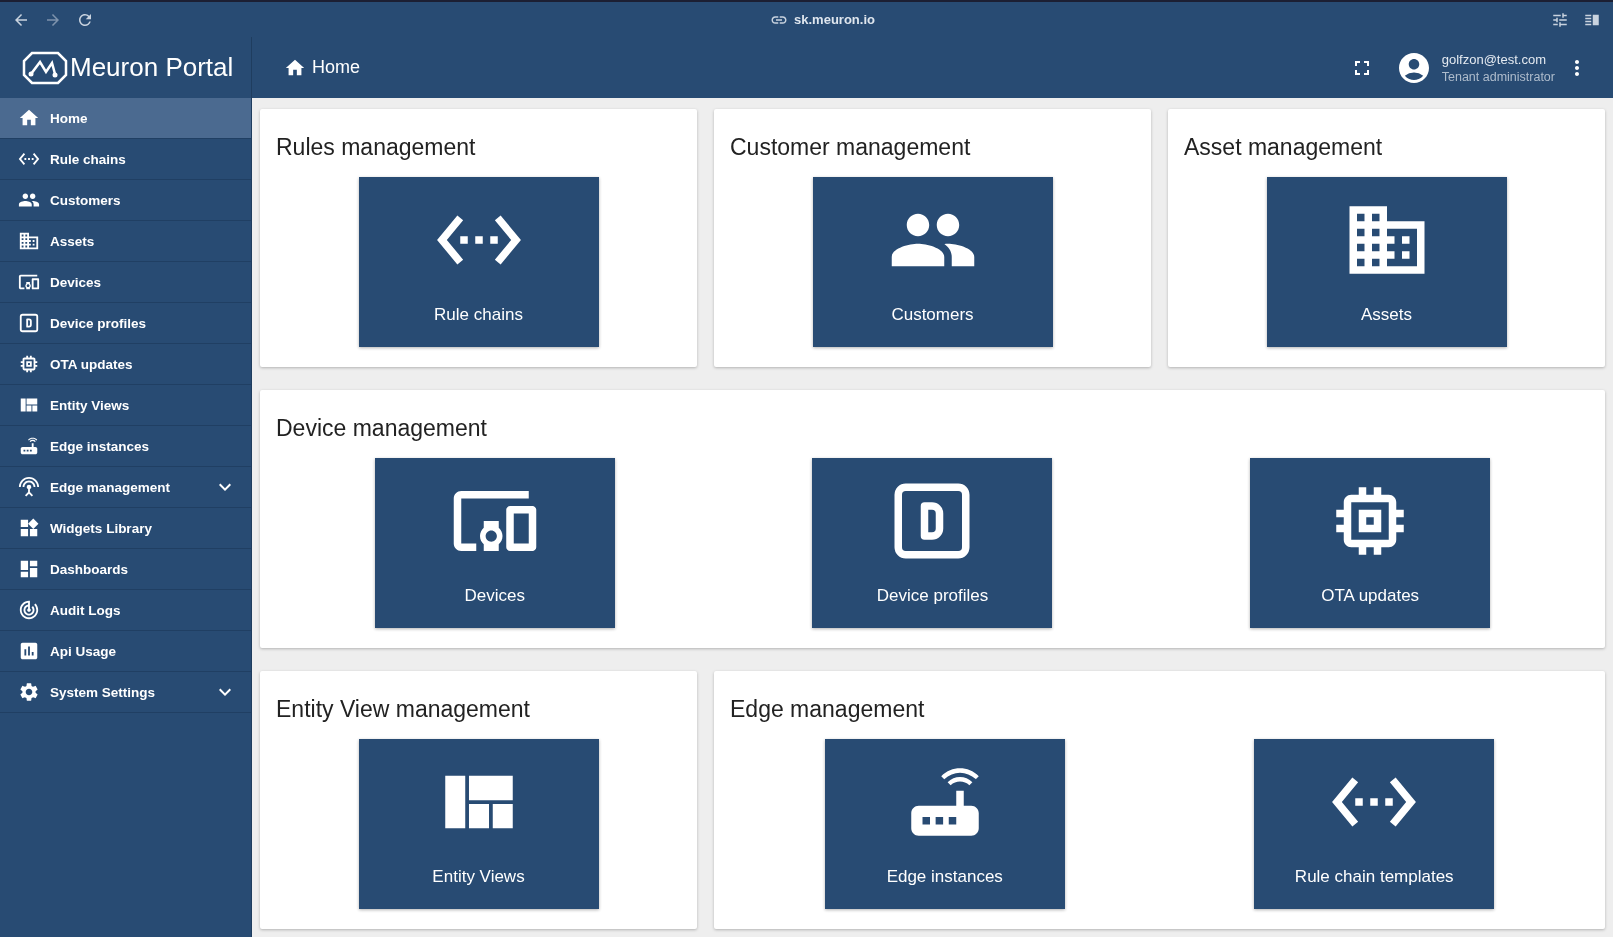  What do you see at coordinates (29, 364) in the screenshot?
I see `chip-icon` at bounding box center [29, 364].